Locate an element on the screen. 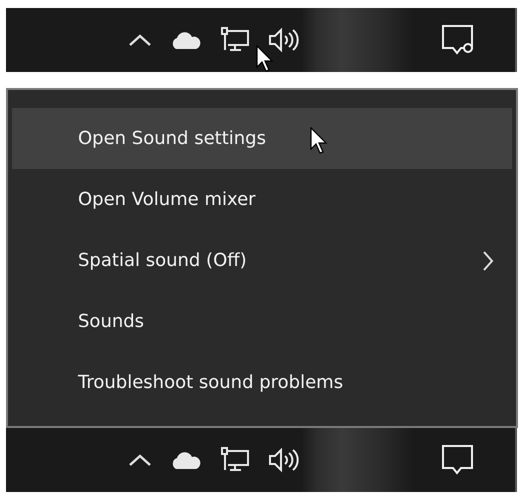 This screenshot has height=498, width=523. menu-item: Open Sound settings is located at coordinates (262, 138).